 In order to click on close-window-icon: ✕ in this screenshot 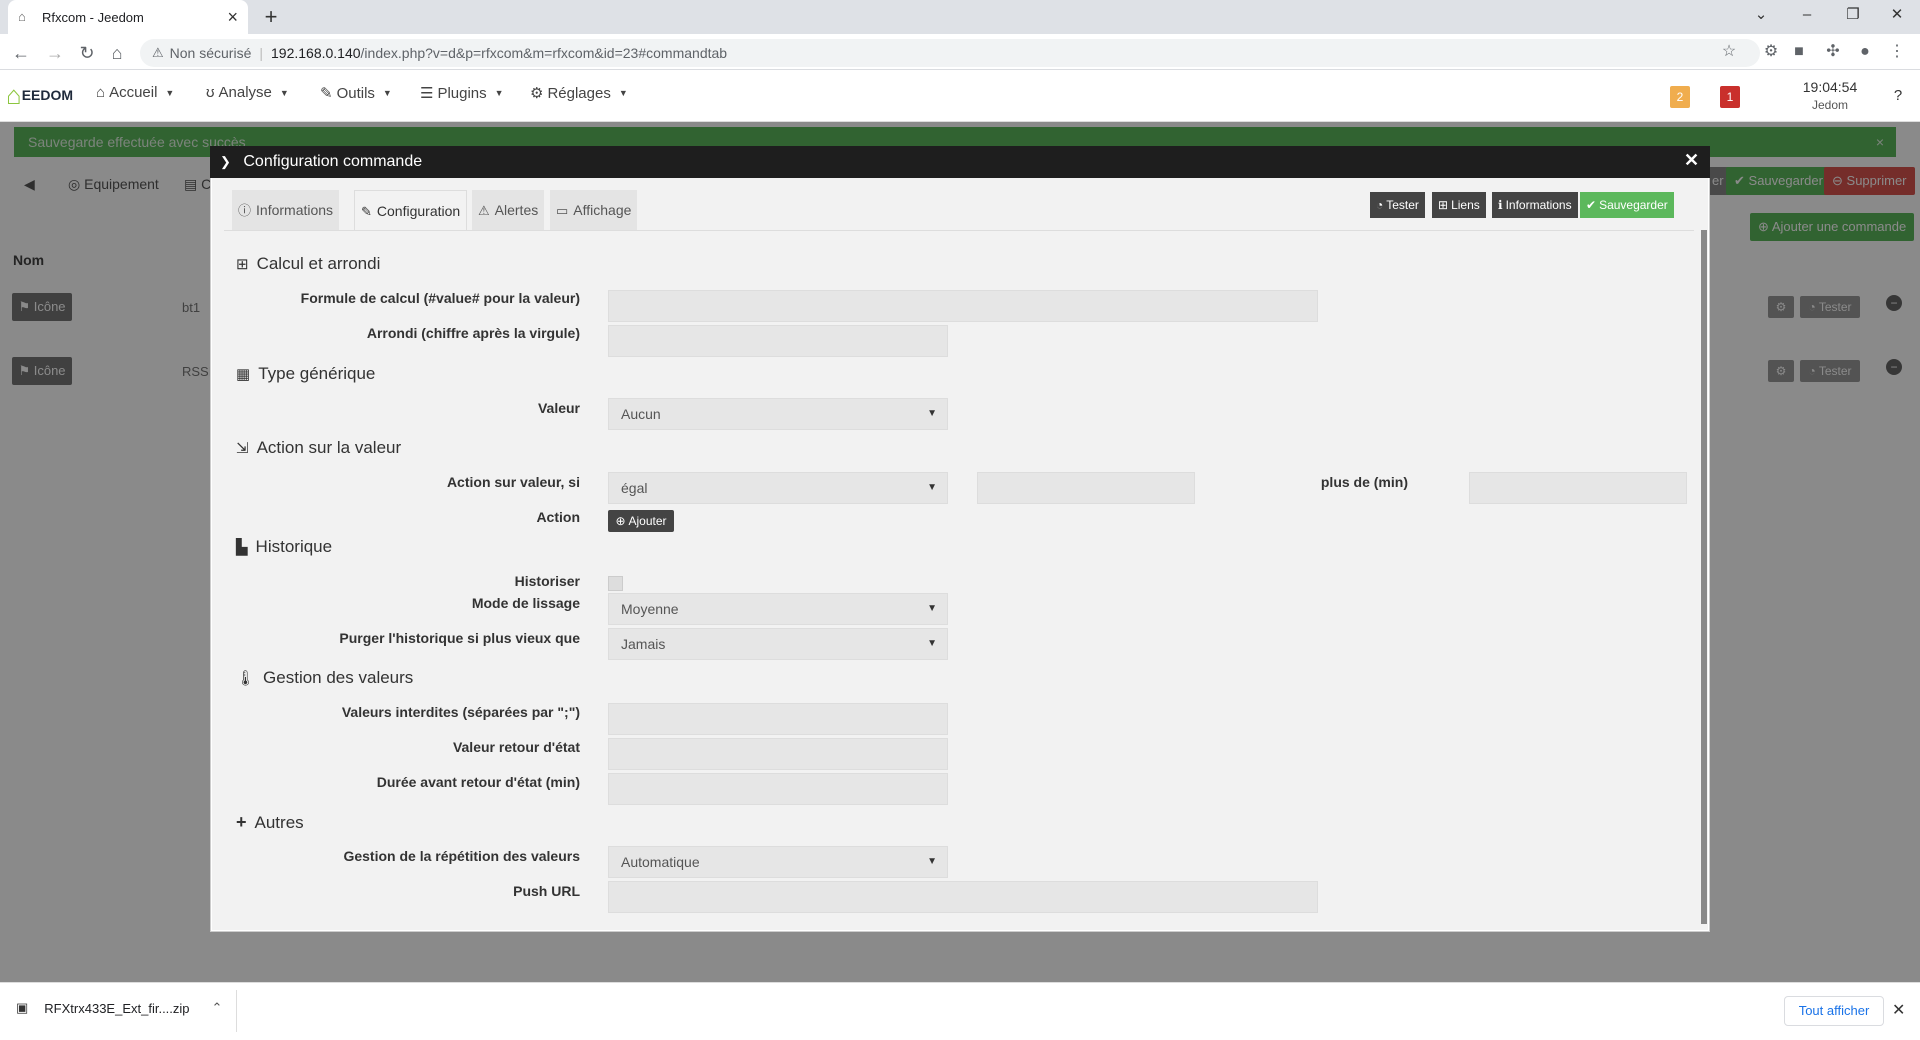, I will do `click(1897, 15)`.